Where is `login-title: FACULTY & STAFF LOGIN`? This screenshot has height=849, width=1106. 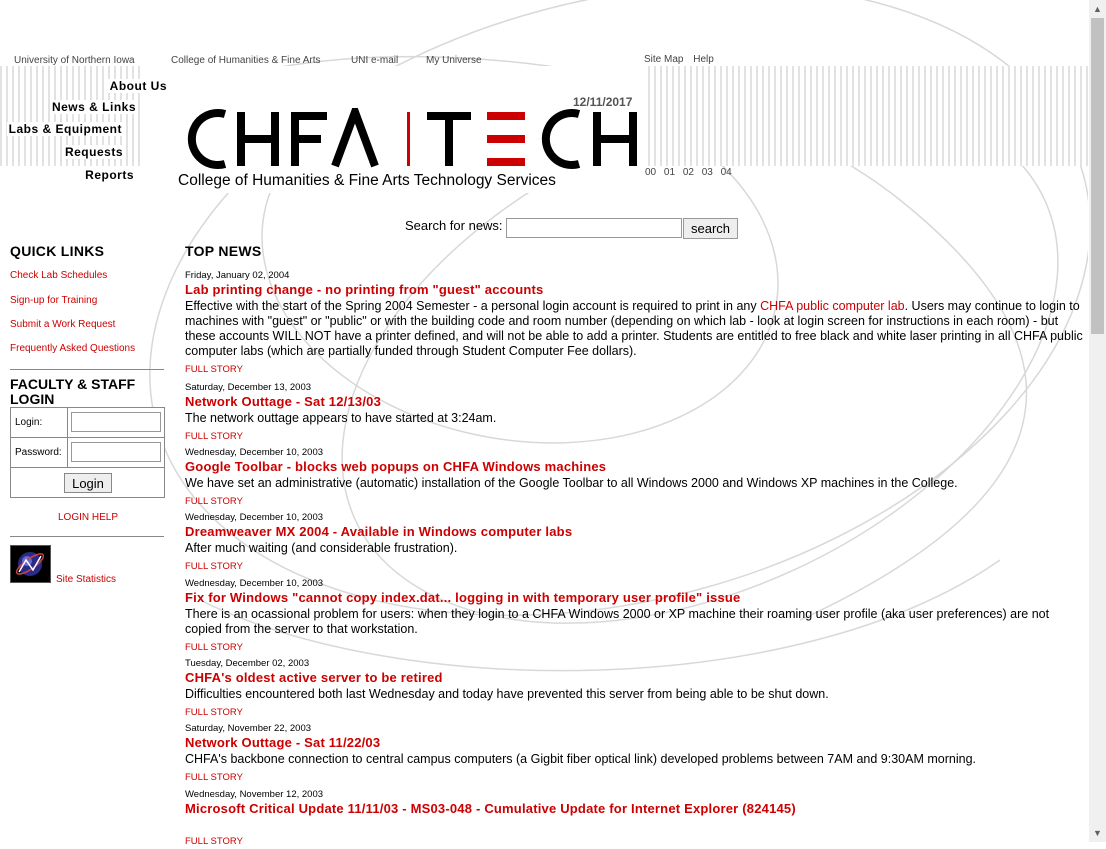 login-title: FACULTY & STAFF LOGIN is located at coordinates (73, 391).